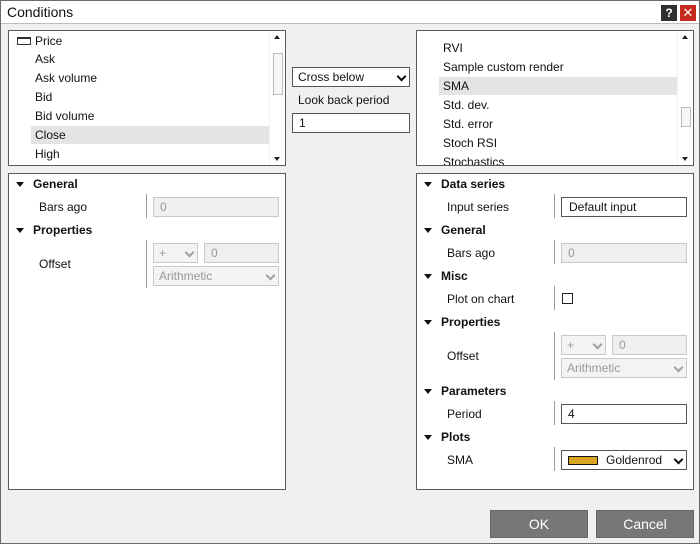 This screenshot has width=700, height=544. I want to click on sma-color-dropdown: Goldenrod, so click(624, 460).